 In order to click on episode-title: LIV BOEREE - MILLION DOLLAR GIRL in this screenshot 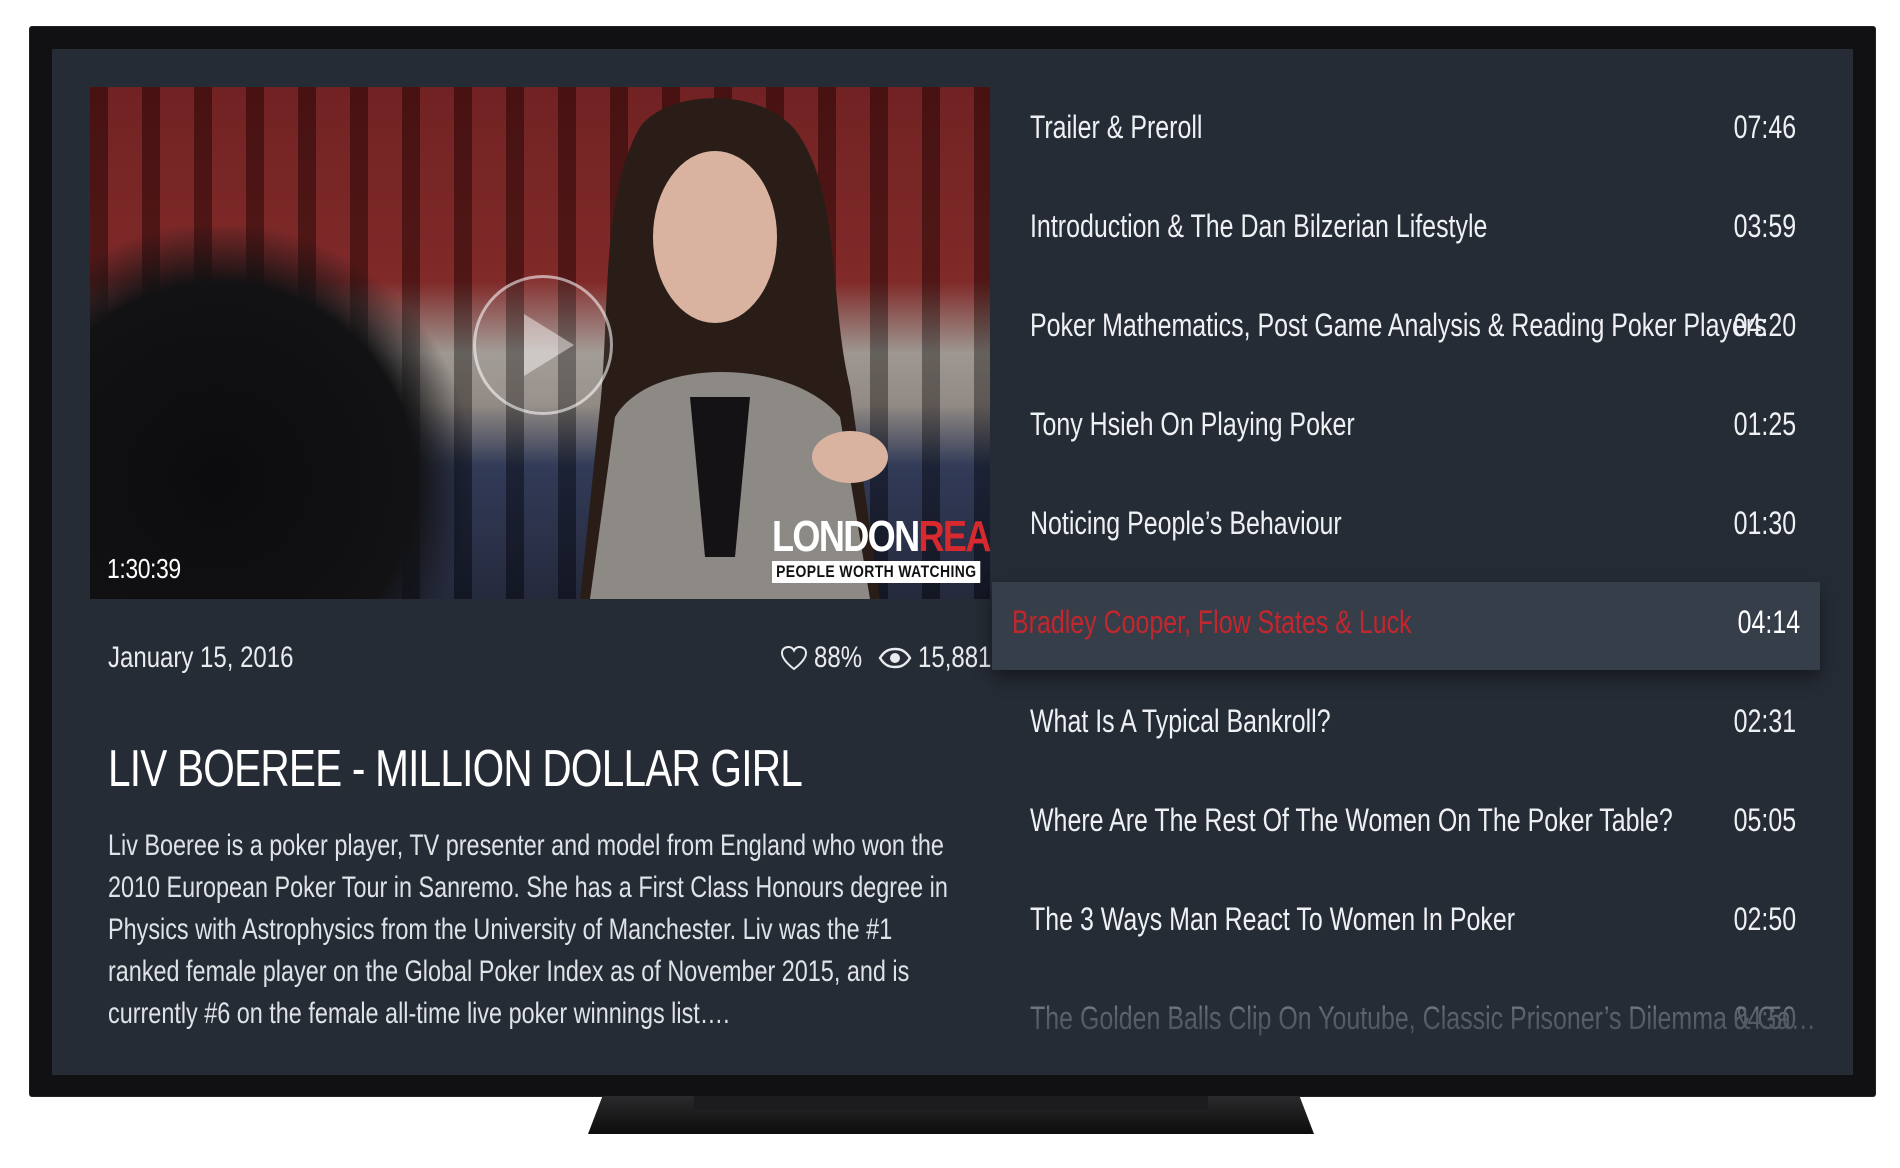, I will do `click(455, 769)`.